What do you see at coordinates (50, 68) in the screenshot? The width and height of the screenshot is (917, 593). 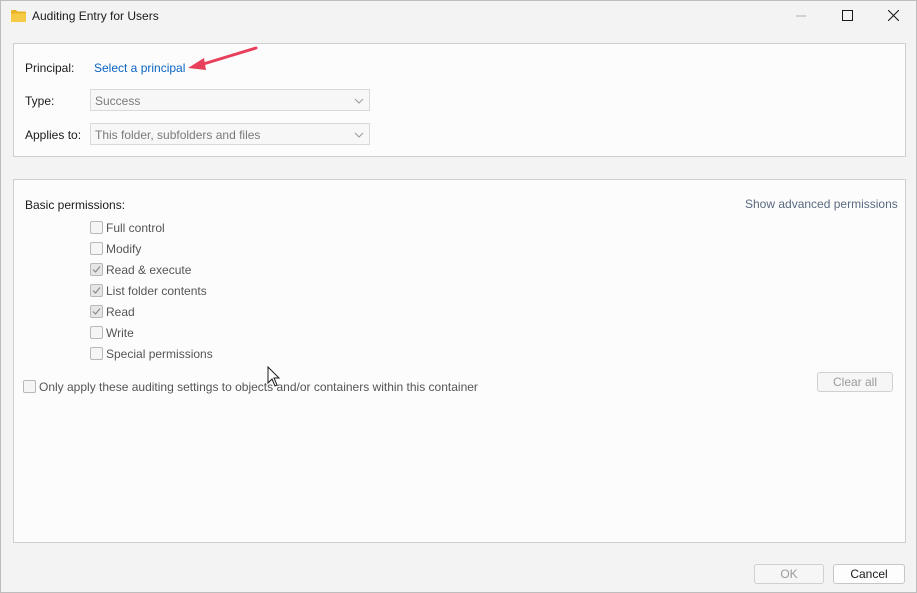 I see `principal-label: Principal:` at bounding box center [50, 68].